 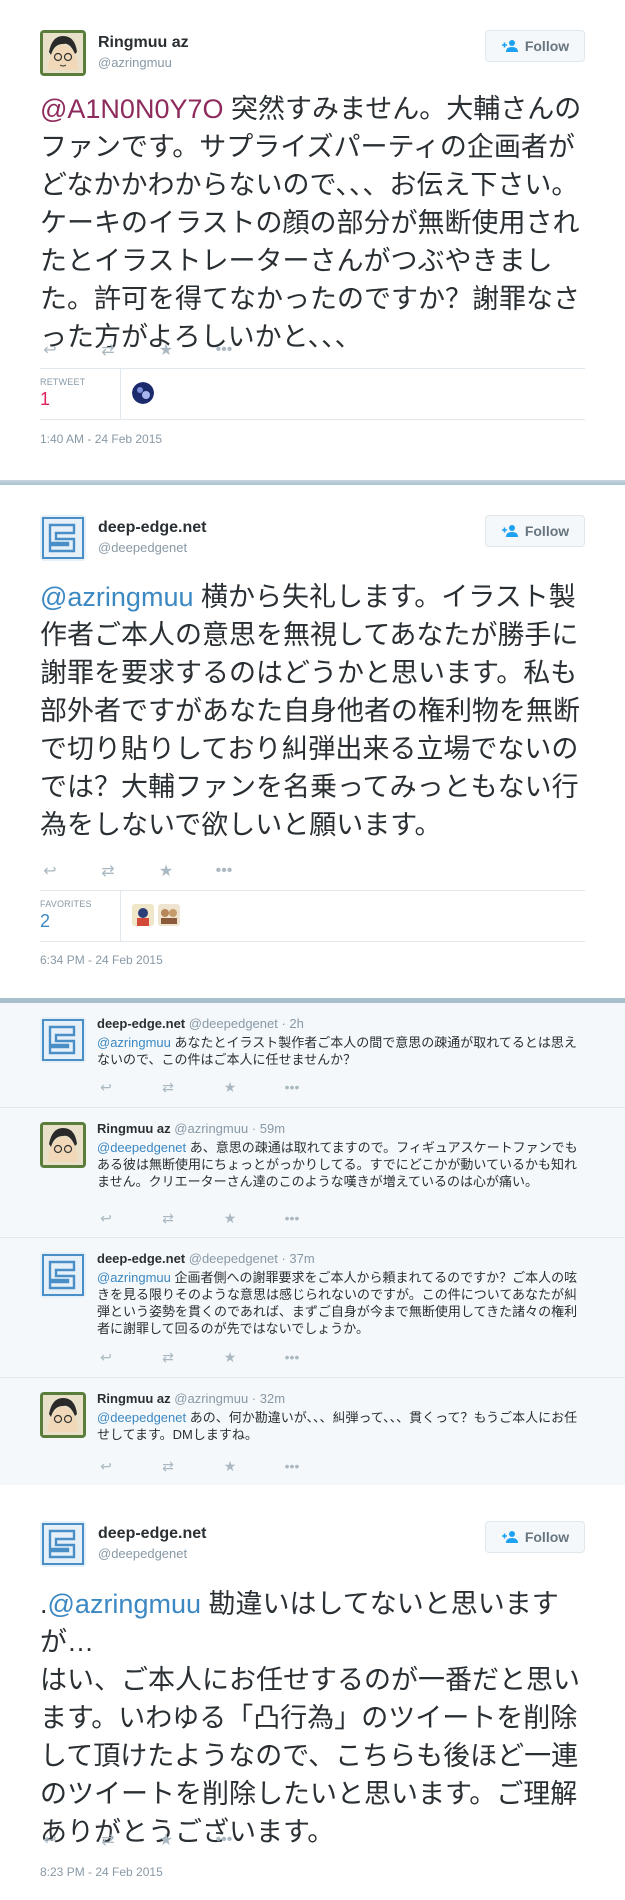 I want to click on reply-author: deep-edge.net @deepedgenet · 37m, so click(x=206, y=1258).